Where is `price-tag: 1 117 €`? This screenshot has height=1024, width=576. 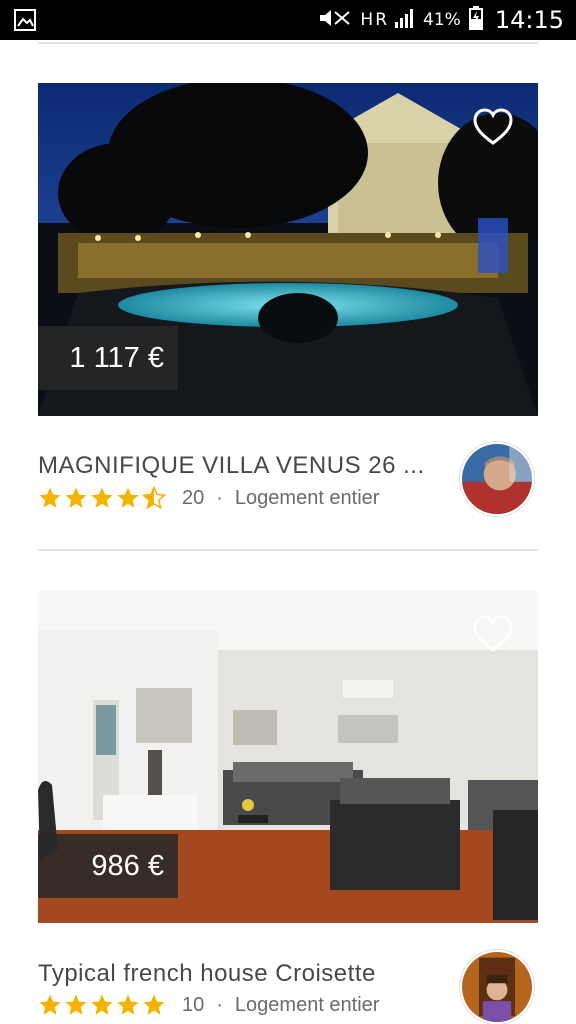 price-tag: 1 117 € is located at coordinates (108, 358).